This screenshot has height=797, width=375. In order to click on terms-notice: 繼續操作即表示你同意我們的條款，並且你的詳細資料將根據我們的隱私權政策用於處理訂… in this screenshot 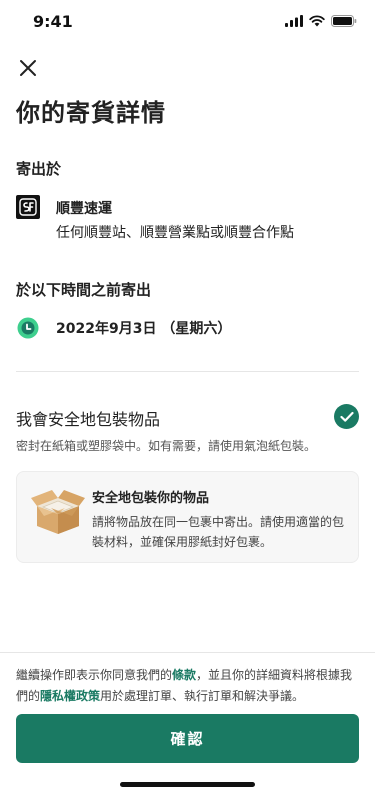, I will do `click(190, 686)`.